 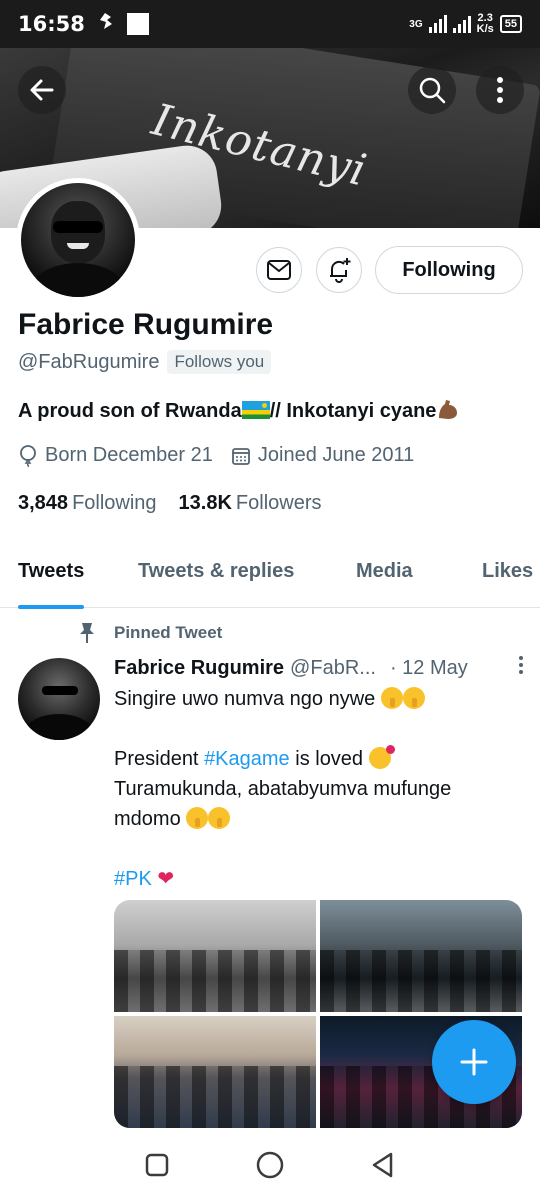 I want to click on joined-item: Joined June 2011, so click(x=322, y=455).